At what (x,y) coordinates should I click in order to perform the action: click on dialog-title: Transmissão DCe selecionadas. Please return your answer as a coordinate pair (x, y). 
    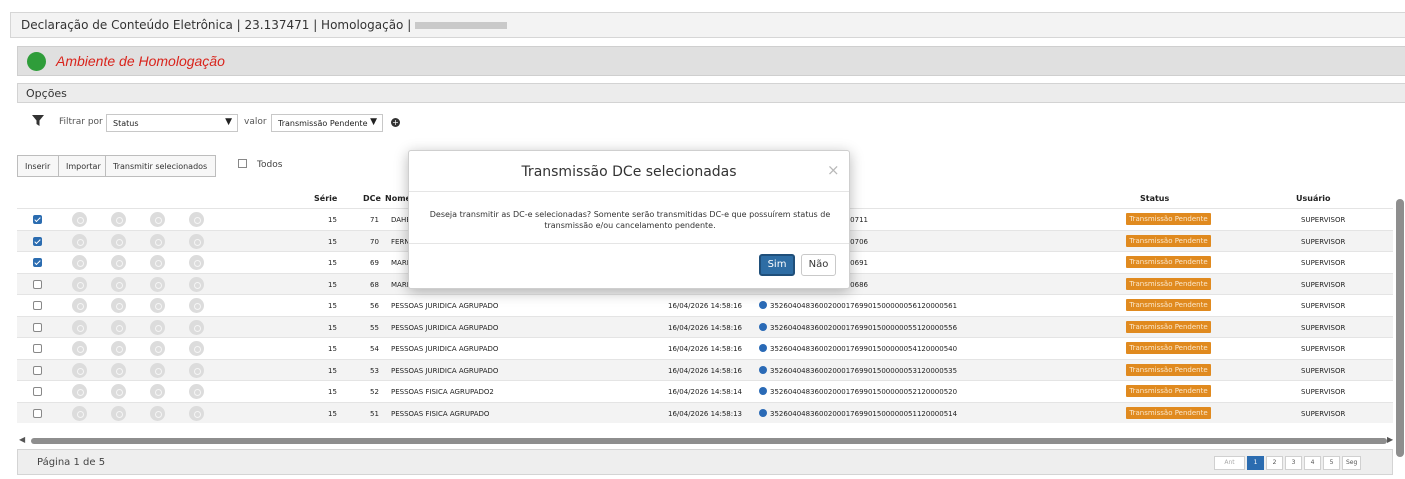
    Looking at the image, I should click on (629, 172).